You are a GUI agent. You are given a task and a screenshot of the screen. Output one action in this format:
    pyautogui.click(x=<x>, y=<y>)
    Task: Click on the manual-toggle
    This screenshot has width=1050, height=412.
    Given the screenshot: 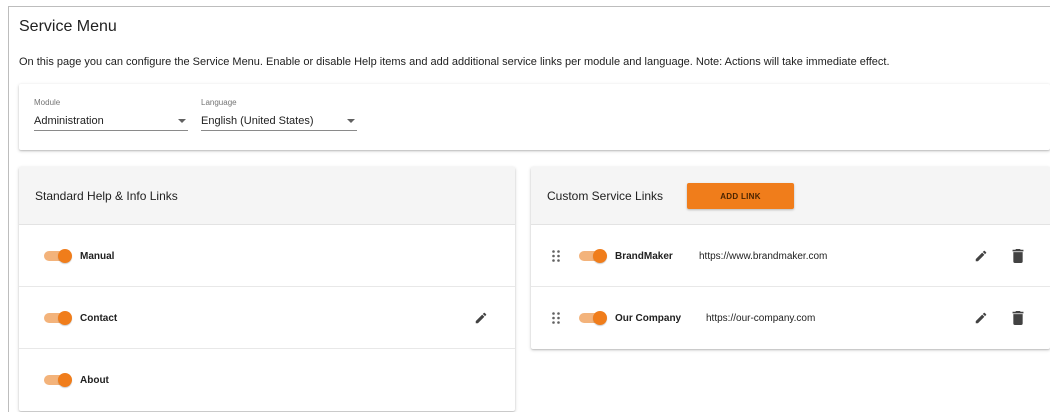 What is the action you would take?
    pyautogui.click(x=58, y=256)
    